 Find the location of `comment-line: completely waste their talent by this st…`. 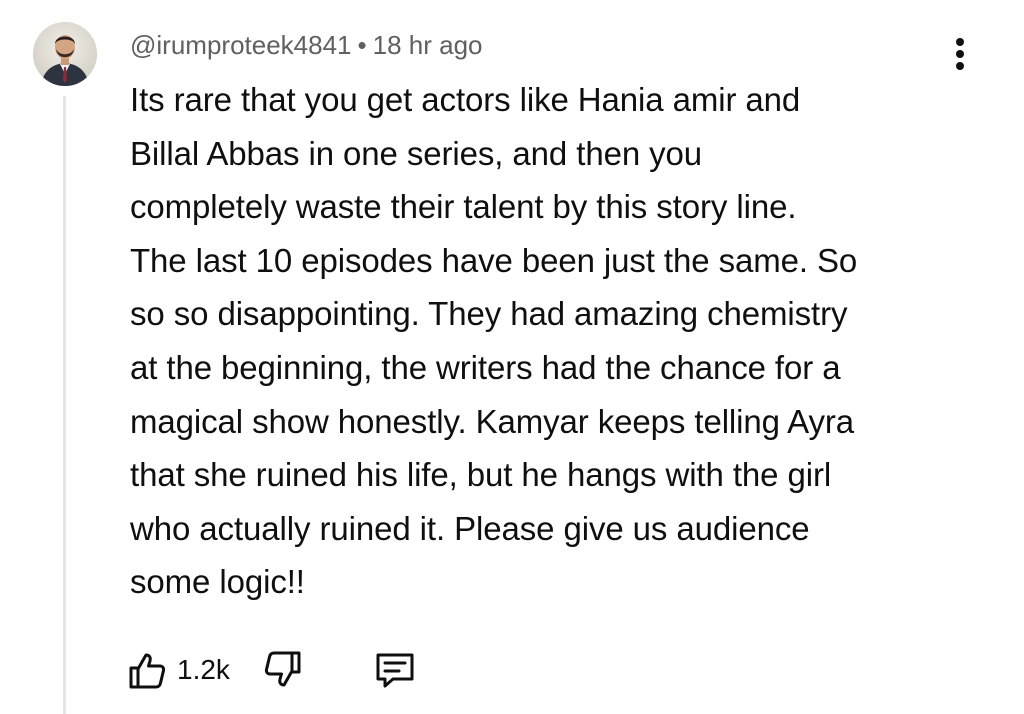

comment-line: completely waste their talent by this st… is located at coordinates (463, 207).